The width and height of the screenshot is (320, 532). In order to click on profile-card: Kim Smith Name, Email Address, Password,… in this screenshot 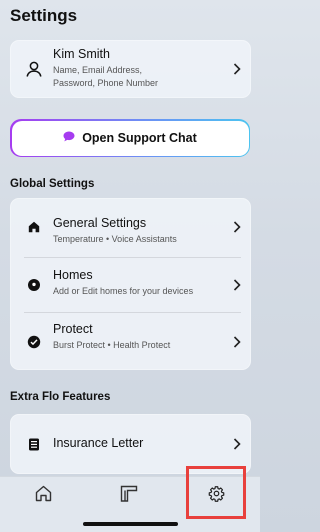, I will do `click(130, 69)`.